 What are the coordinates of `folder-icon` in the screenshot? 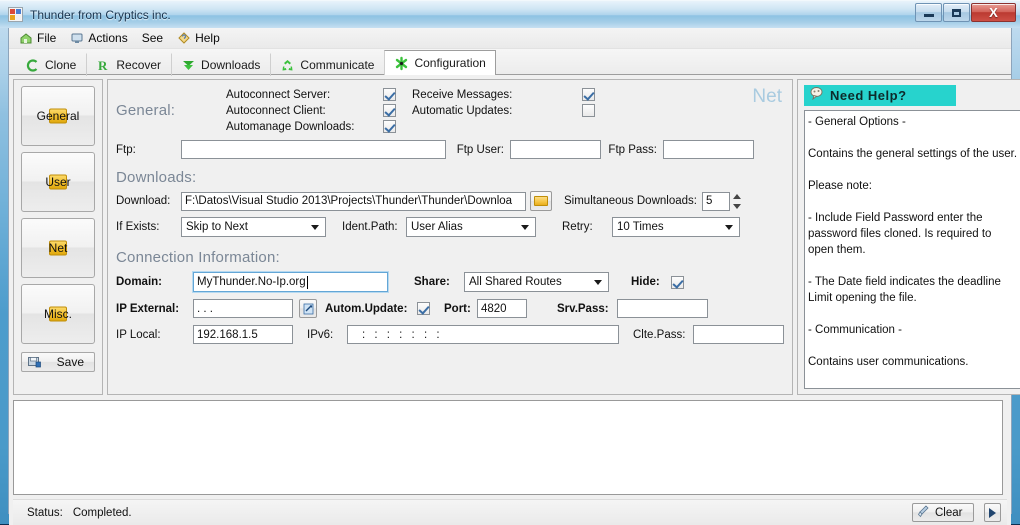 It's located at (541, 201).